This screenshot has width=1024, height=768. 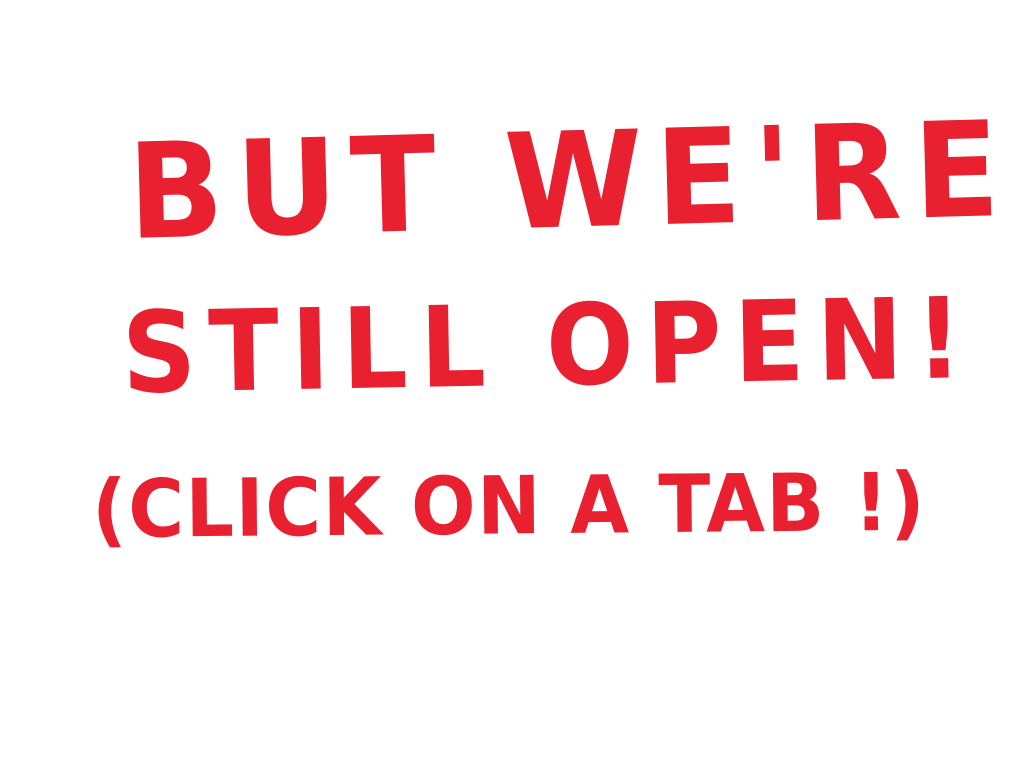 What do you see at coordinates (509, 505) in the screenshot?
I see `instruction-line: (CLICK ON A TAB !)` at bounding box center [509, 505].